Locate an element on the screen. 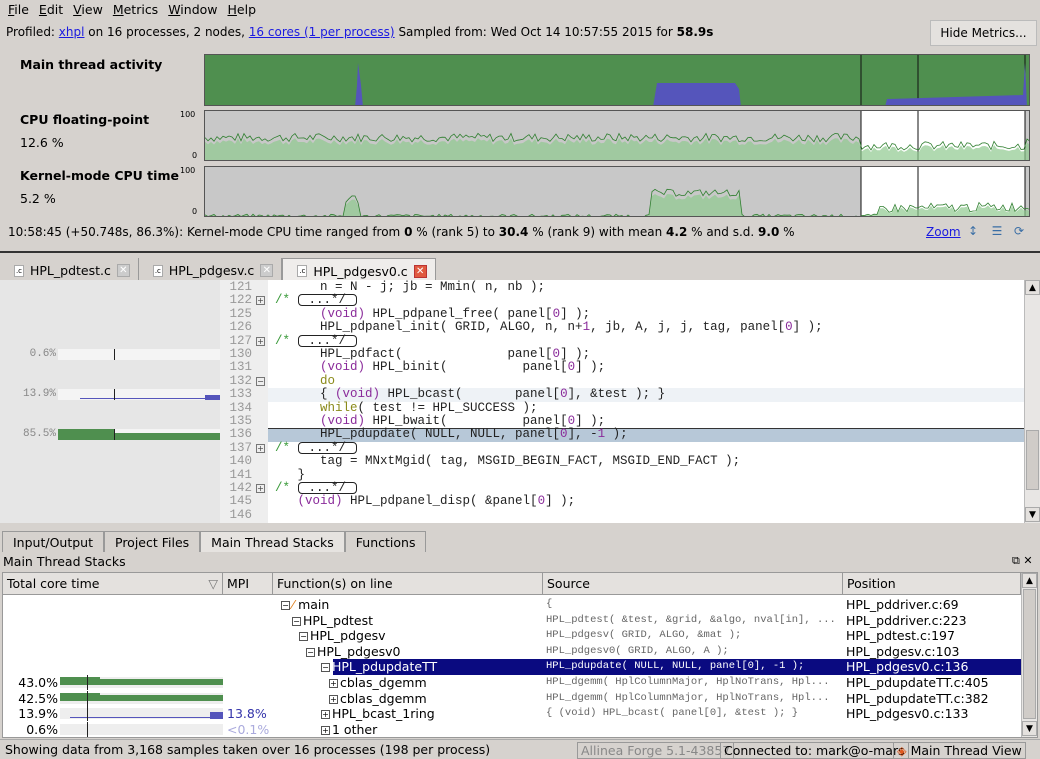 The image size is (1040, 759). line-number: 141 is located at coordinates (240, 474).